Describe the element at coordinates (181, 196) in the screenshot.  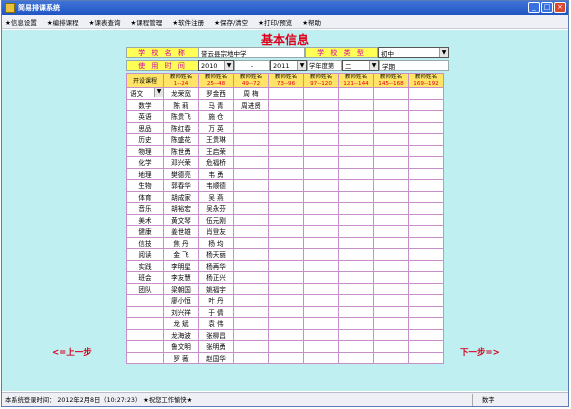
I see `teacher-cell: 胡成家` at that location.